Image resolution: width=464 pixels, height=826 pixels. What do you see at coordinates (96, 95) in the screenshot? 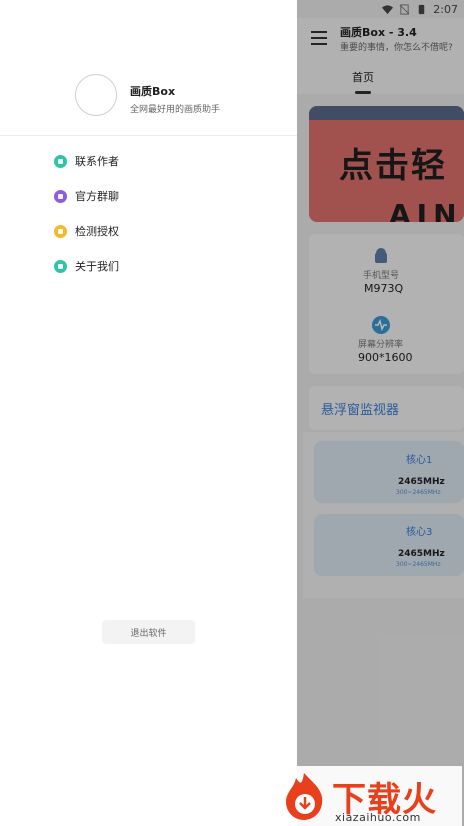
I see `avatar` at bounding box center [96, 95].